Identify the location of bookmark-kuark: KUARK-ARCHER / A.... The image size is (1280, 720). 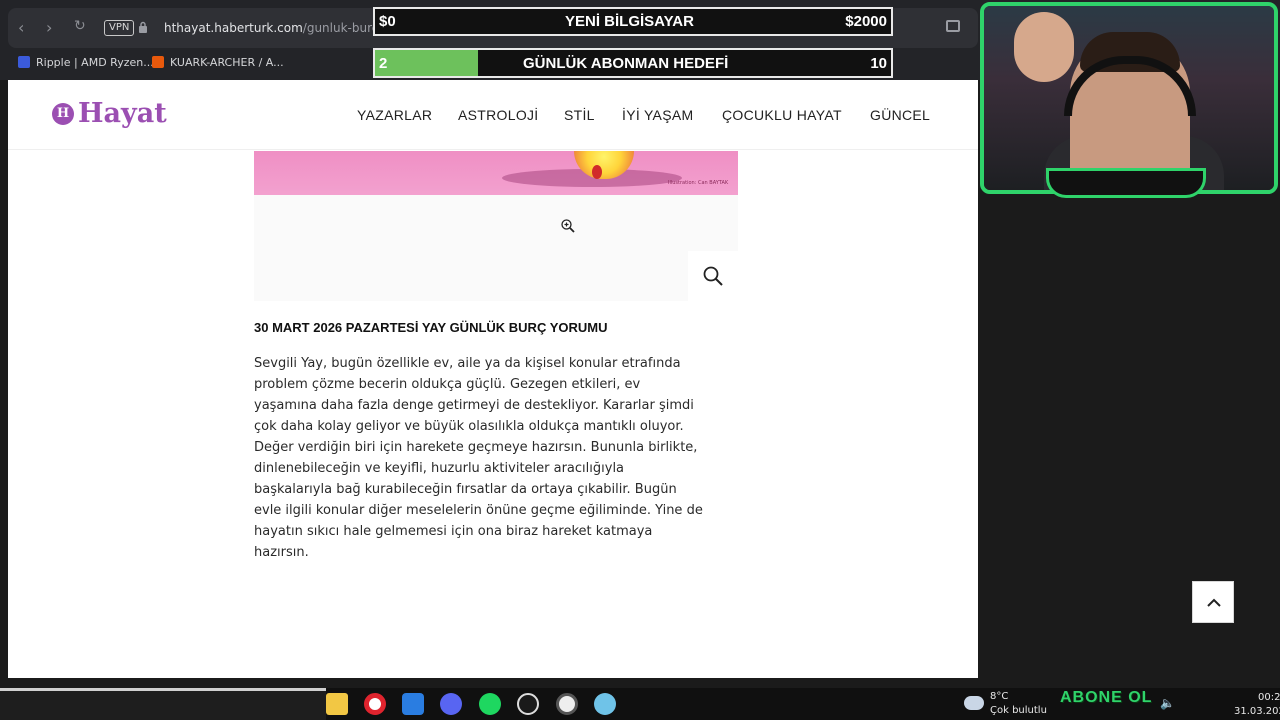
(218, 62).